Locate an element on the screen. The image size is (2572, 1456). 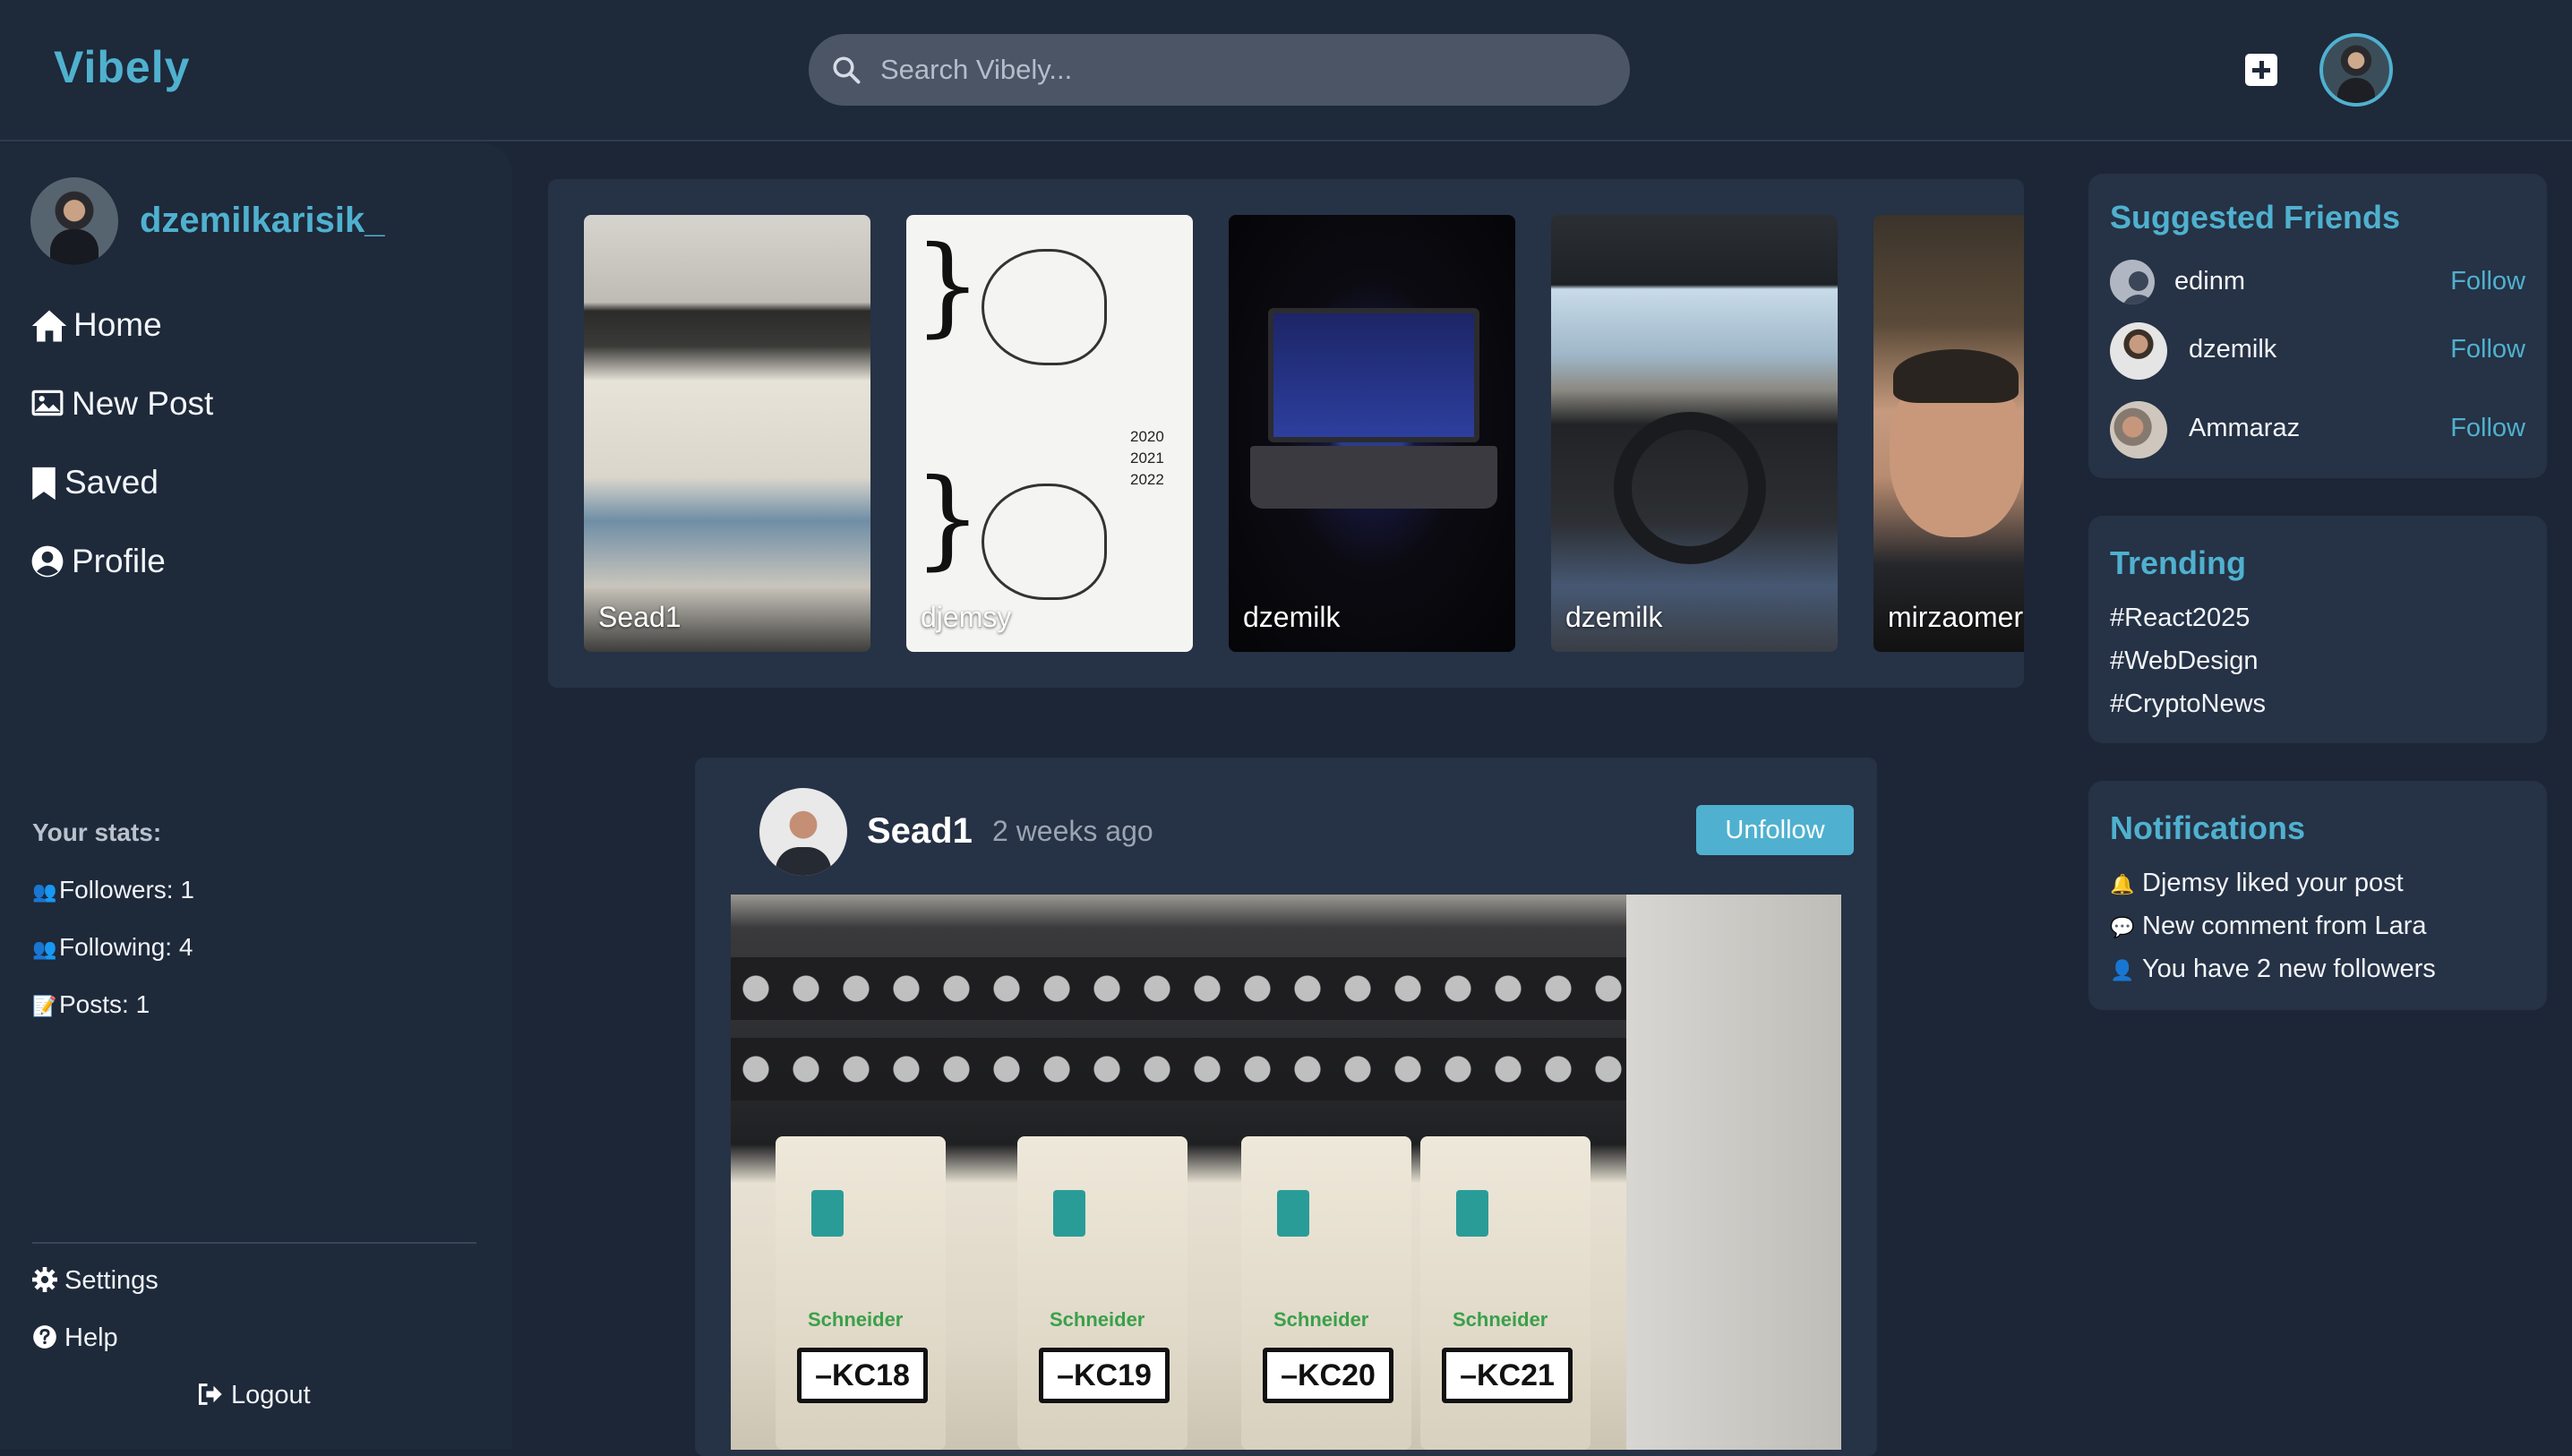
top-bar: Vibely is located at coordinates (1286, 70).